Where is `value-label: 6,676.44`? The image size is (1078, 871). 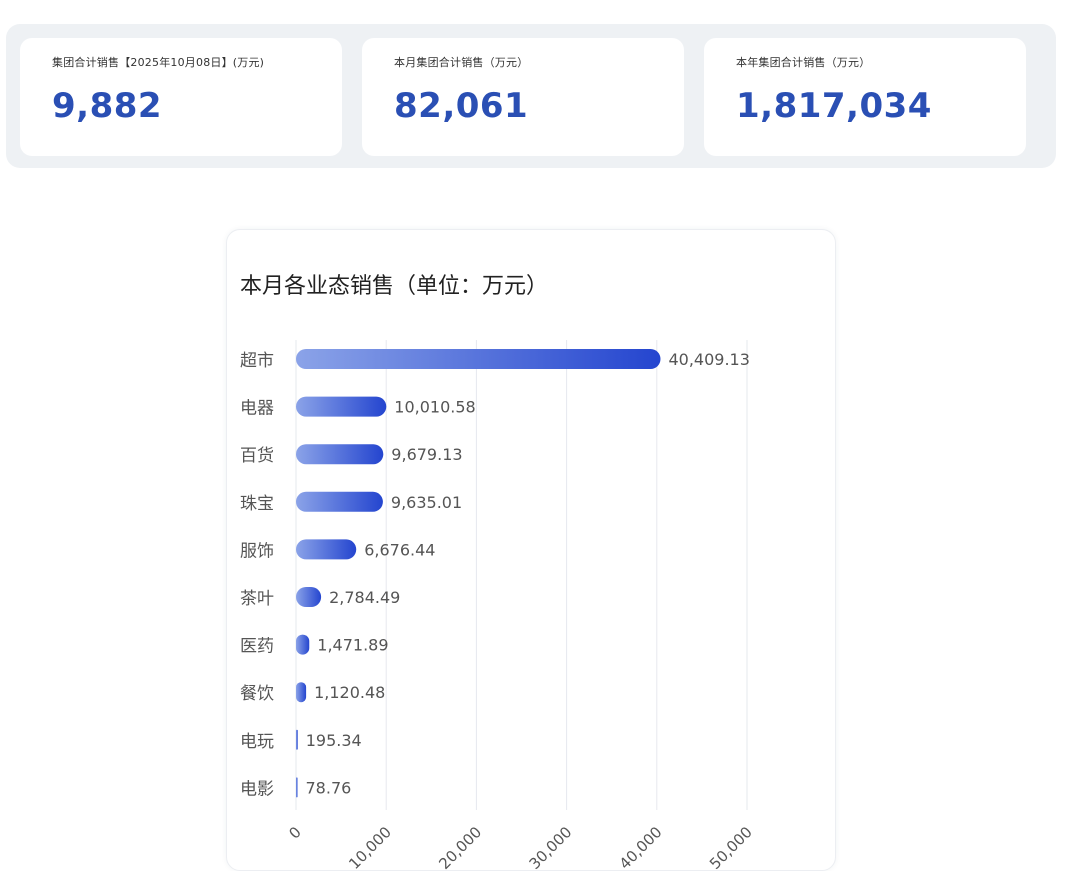
value-label: 6,676.44 is located at coordinates (399, 549).